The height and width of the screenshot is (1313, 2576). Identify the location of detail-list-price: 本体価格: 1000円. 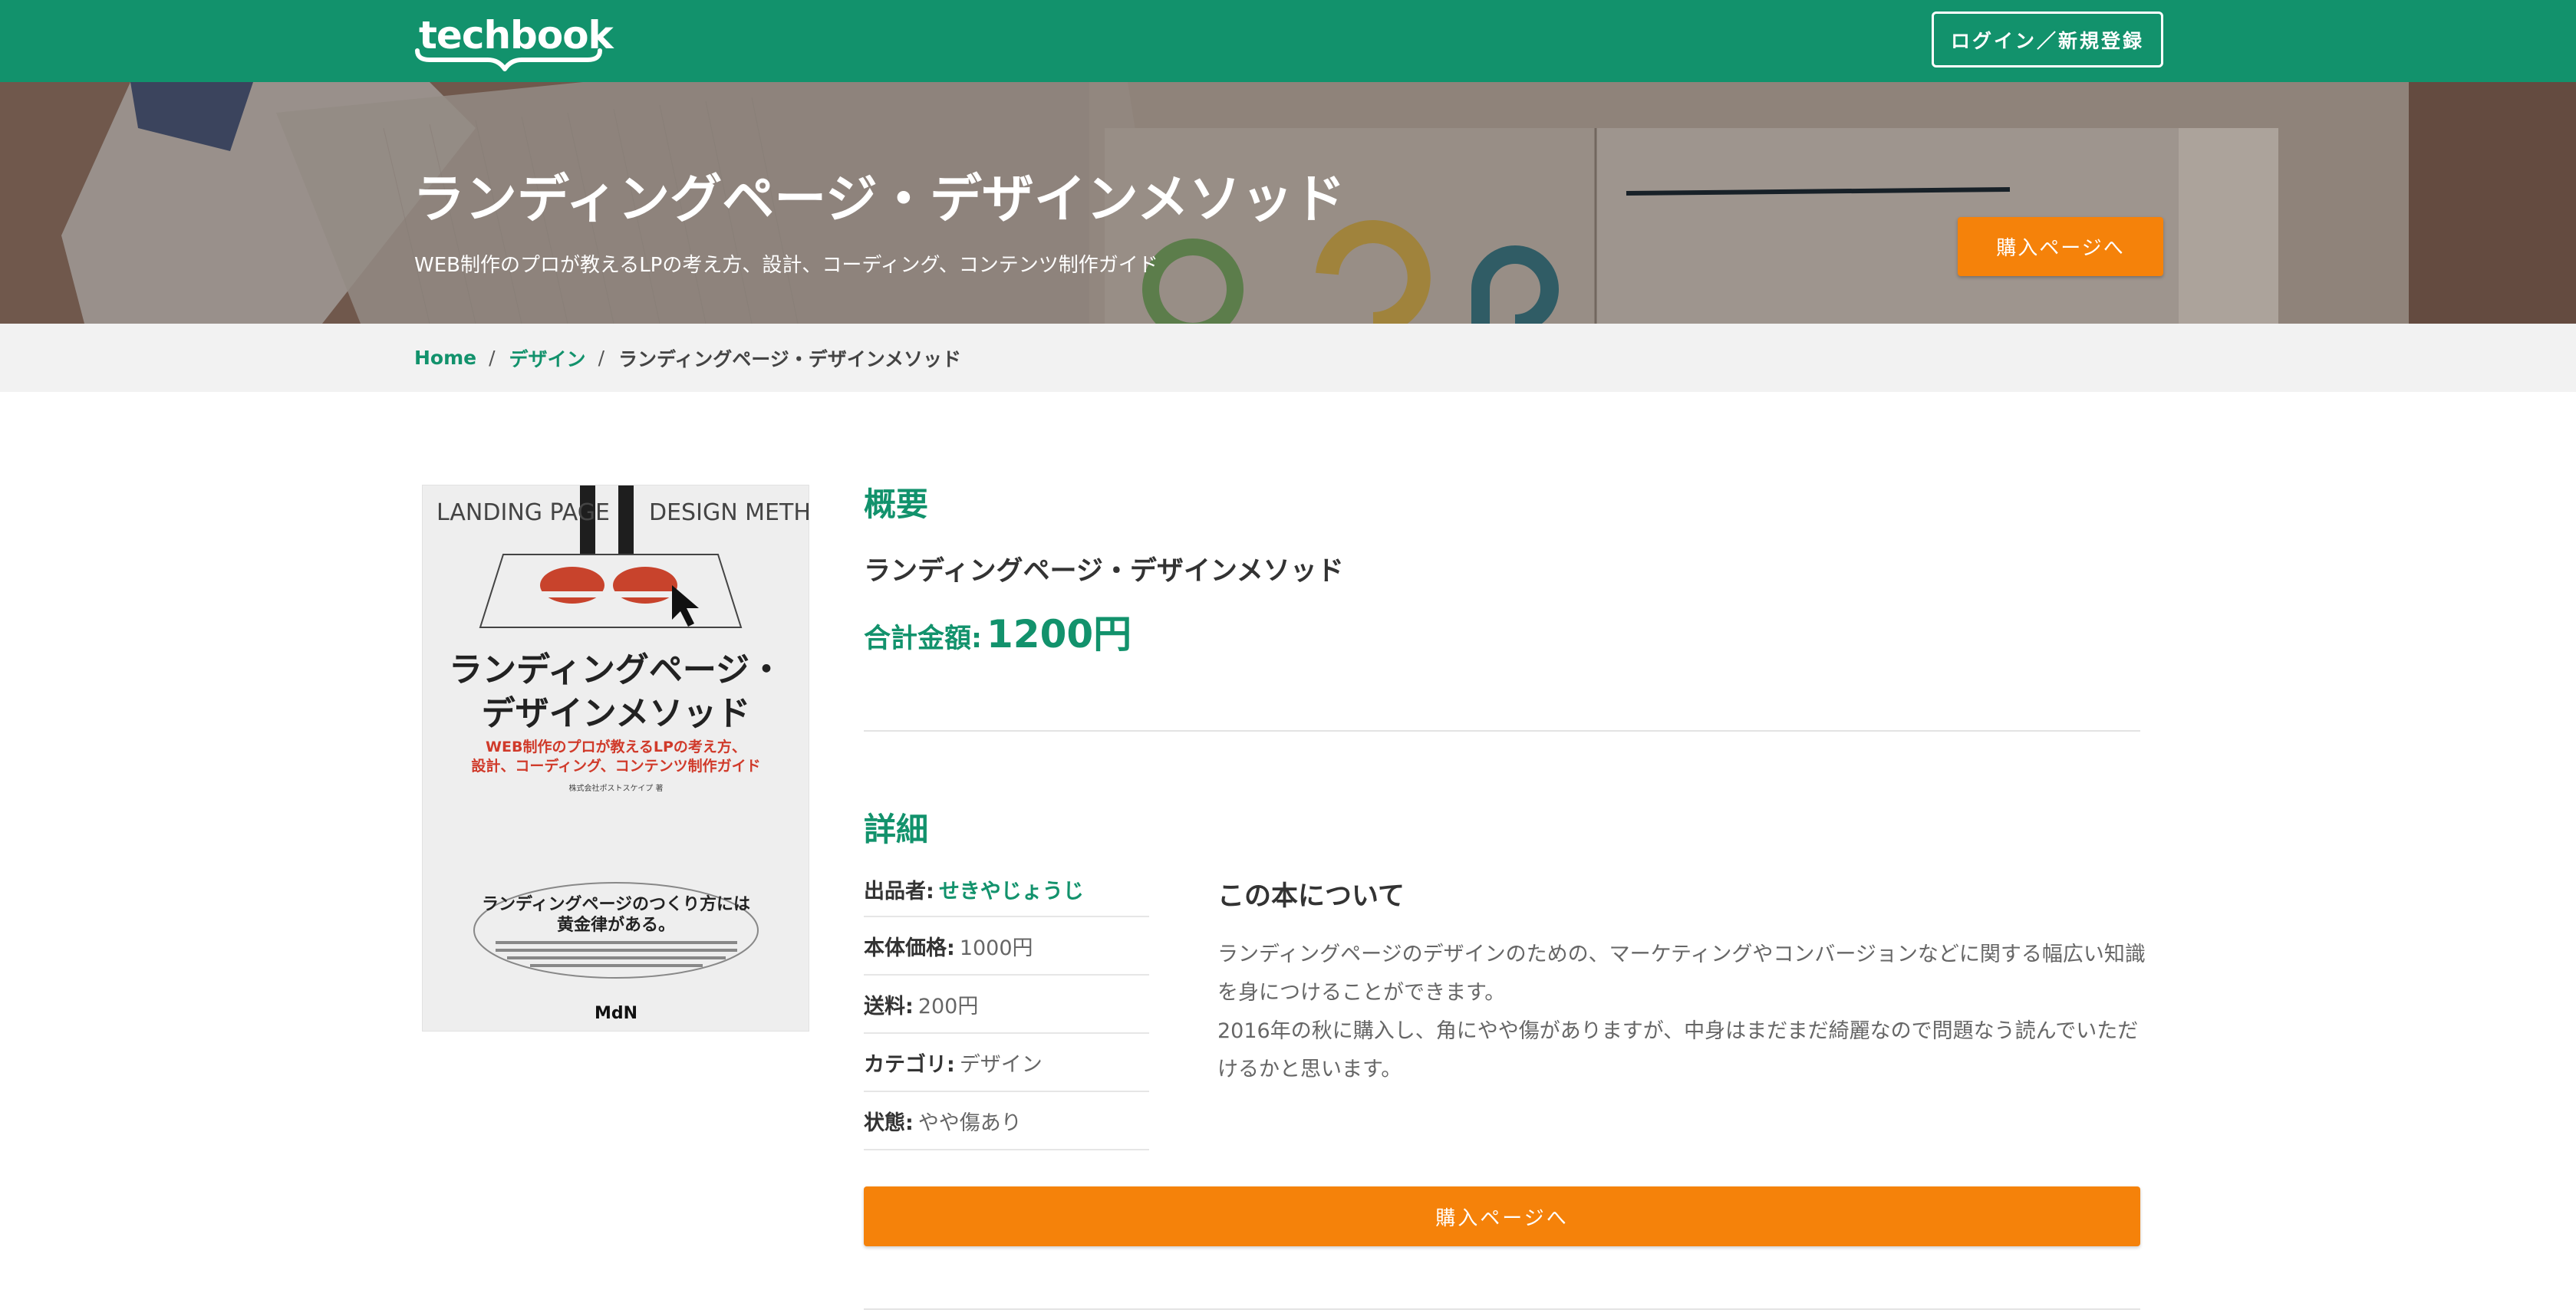
(1006, 946).